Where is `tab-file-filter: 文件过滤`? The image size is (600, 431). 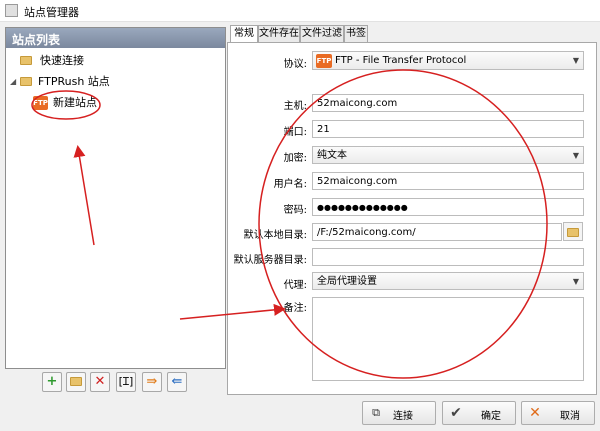
tab-file-filter: 文件过滤 is located at coordinates (322, 33).